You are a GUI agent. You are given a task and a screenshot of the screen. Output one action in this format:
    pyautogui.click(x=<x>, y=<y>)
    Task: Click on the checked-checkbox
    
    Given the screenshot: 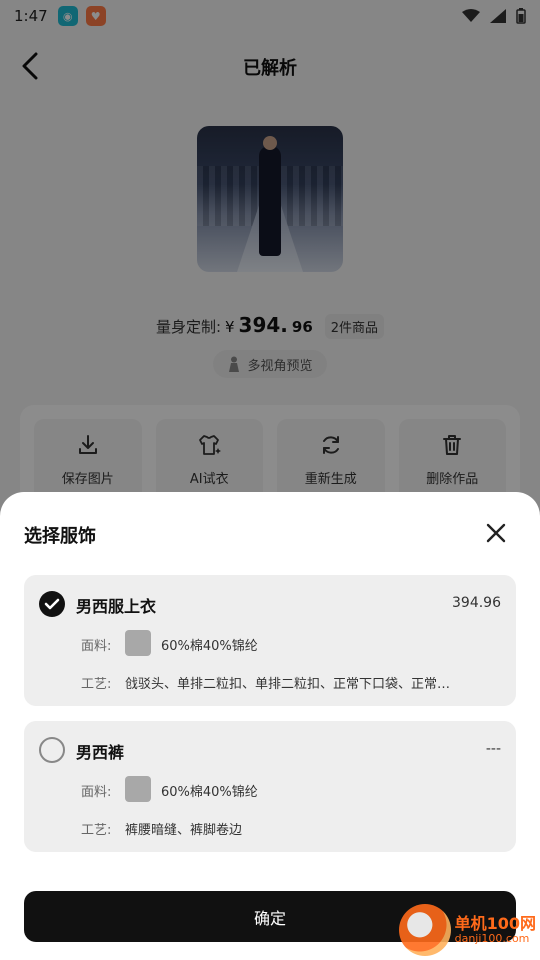 What is the action you would take?
    pyautogui.click(x=52, y=604)
    